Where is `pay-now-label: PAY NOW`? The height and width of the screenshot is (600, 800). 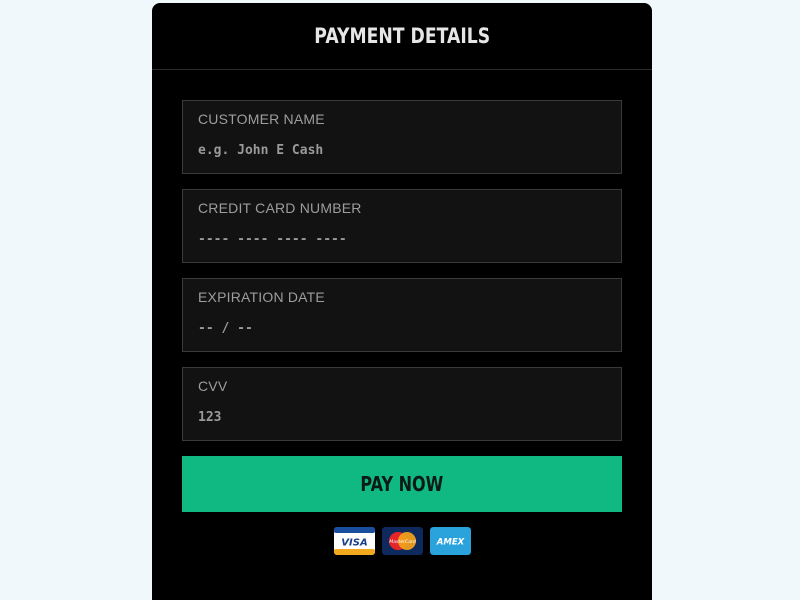 pay-now-label: PAY NOW is located at coordinates (402, 484).